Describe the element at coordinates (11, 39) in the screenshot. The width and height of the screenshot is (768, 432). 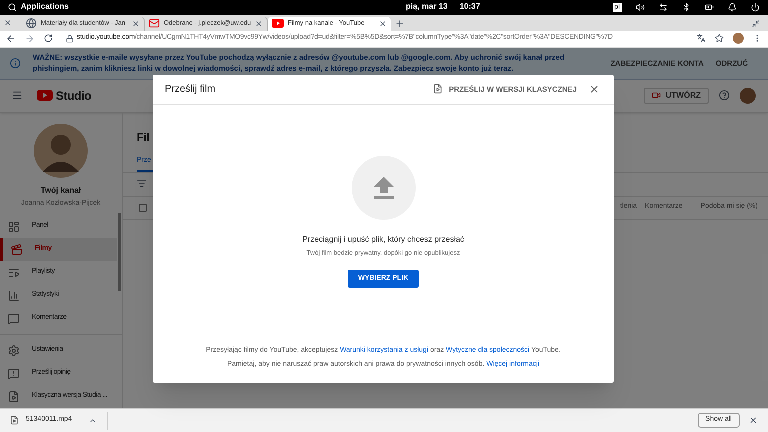
I see `back-icon` at that location.